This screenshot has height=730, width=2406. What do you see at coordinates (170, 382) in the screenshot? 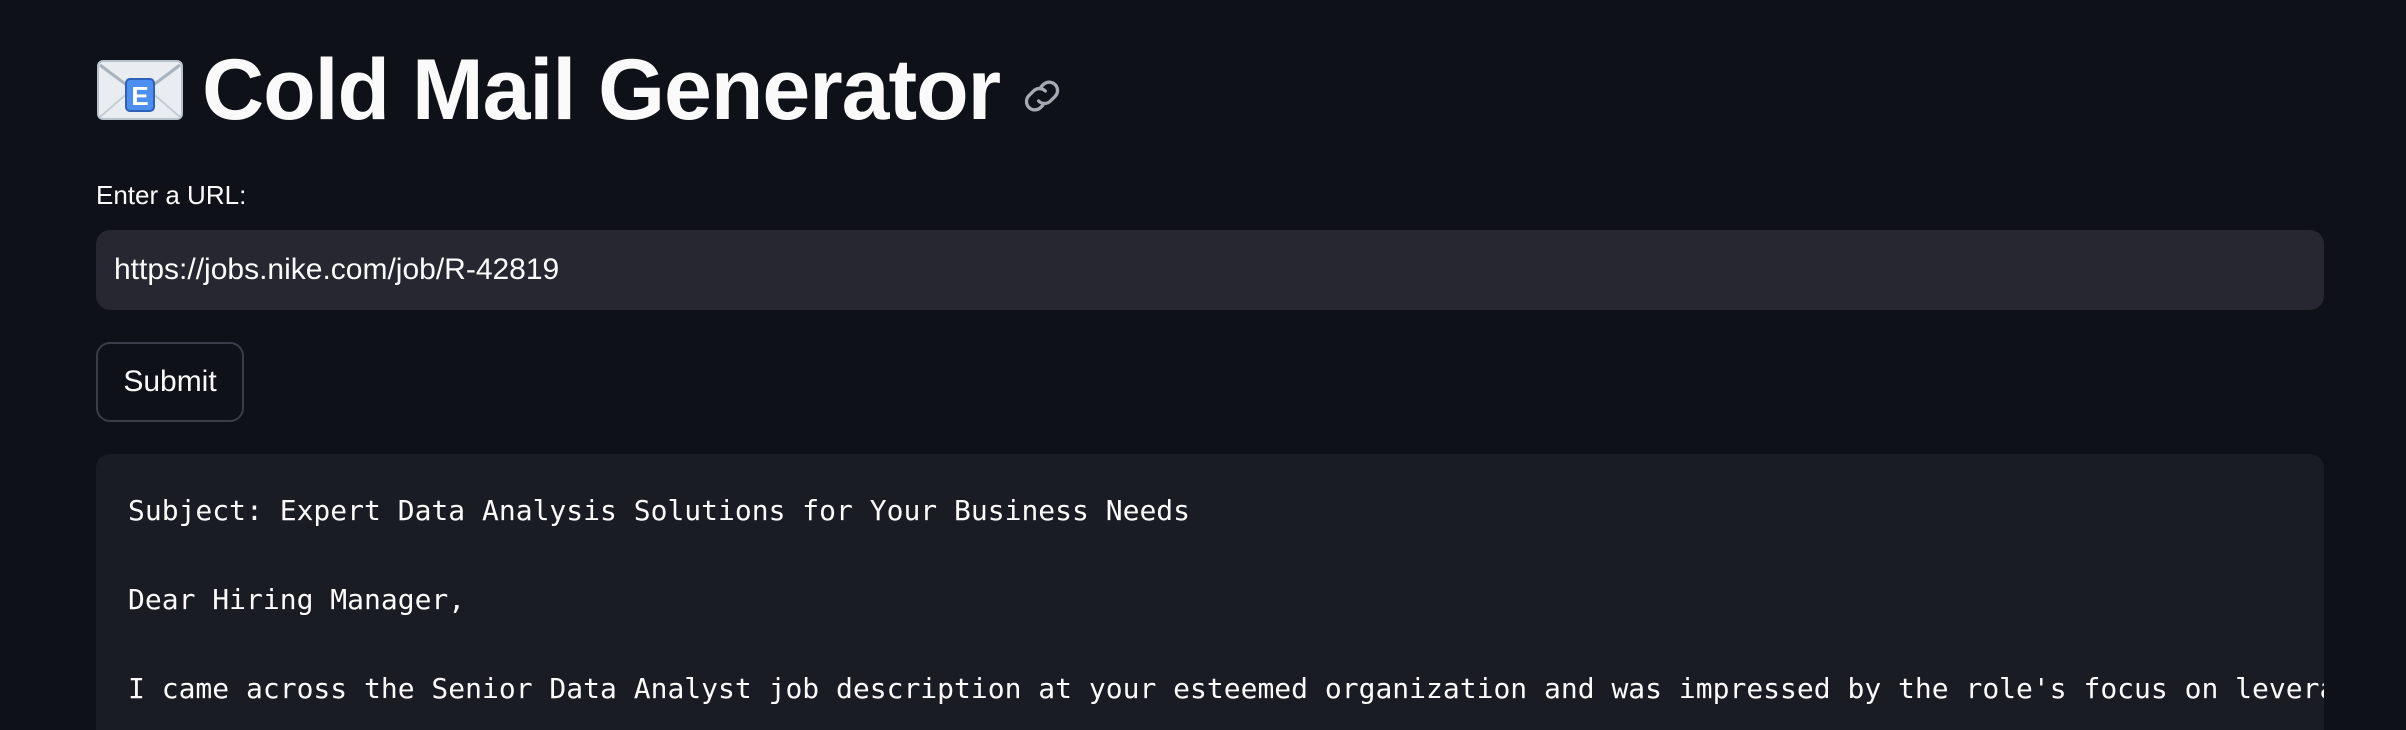
I see `submit-button: Submit` at bounding box center [170, 382].